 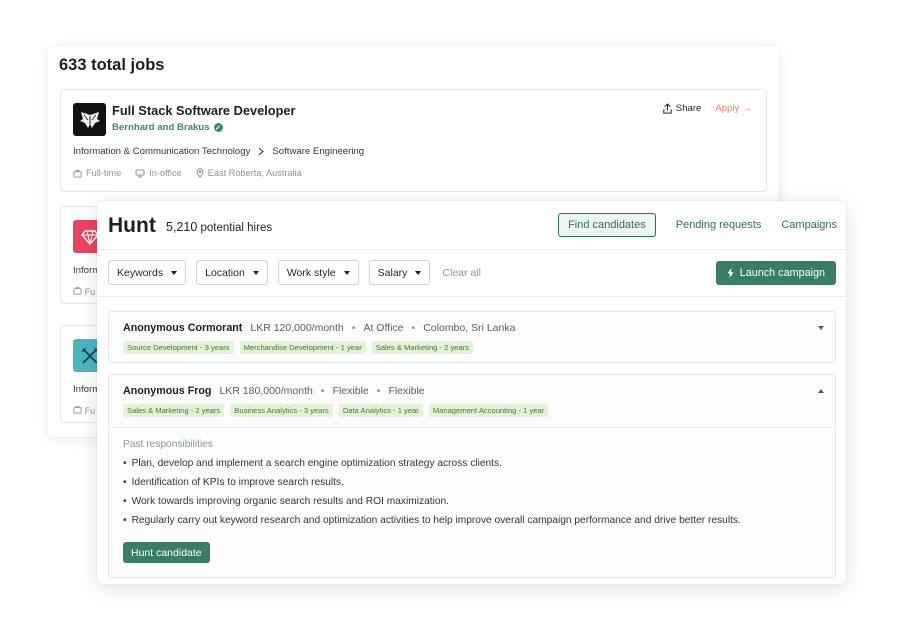 I want to click on job-title: Full Stack Software Developer, so click(x=203, y=110).